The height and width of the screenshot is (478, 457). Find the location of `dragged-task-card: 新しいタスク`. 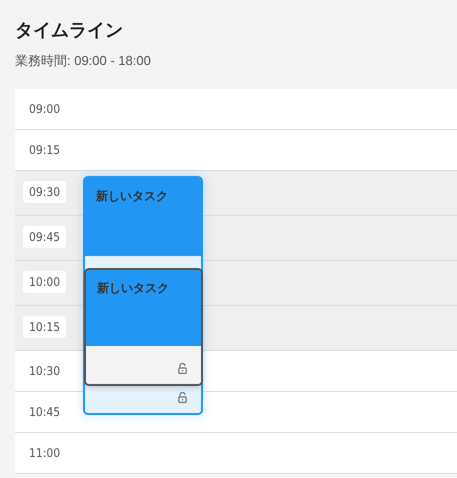

dragged-task-card: 新しいタスク is located at coordinates (143, 327).